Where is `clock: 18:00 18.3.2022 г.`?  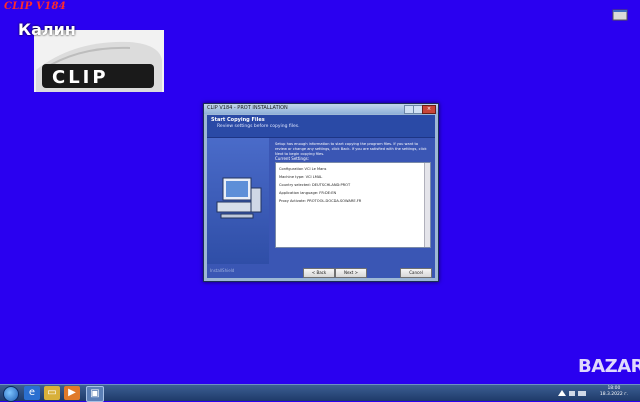 clock: 18:00 18.3.2022 г. is located at coordinates (614, 392).